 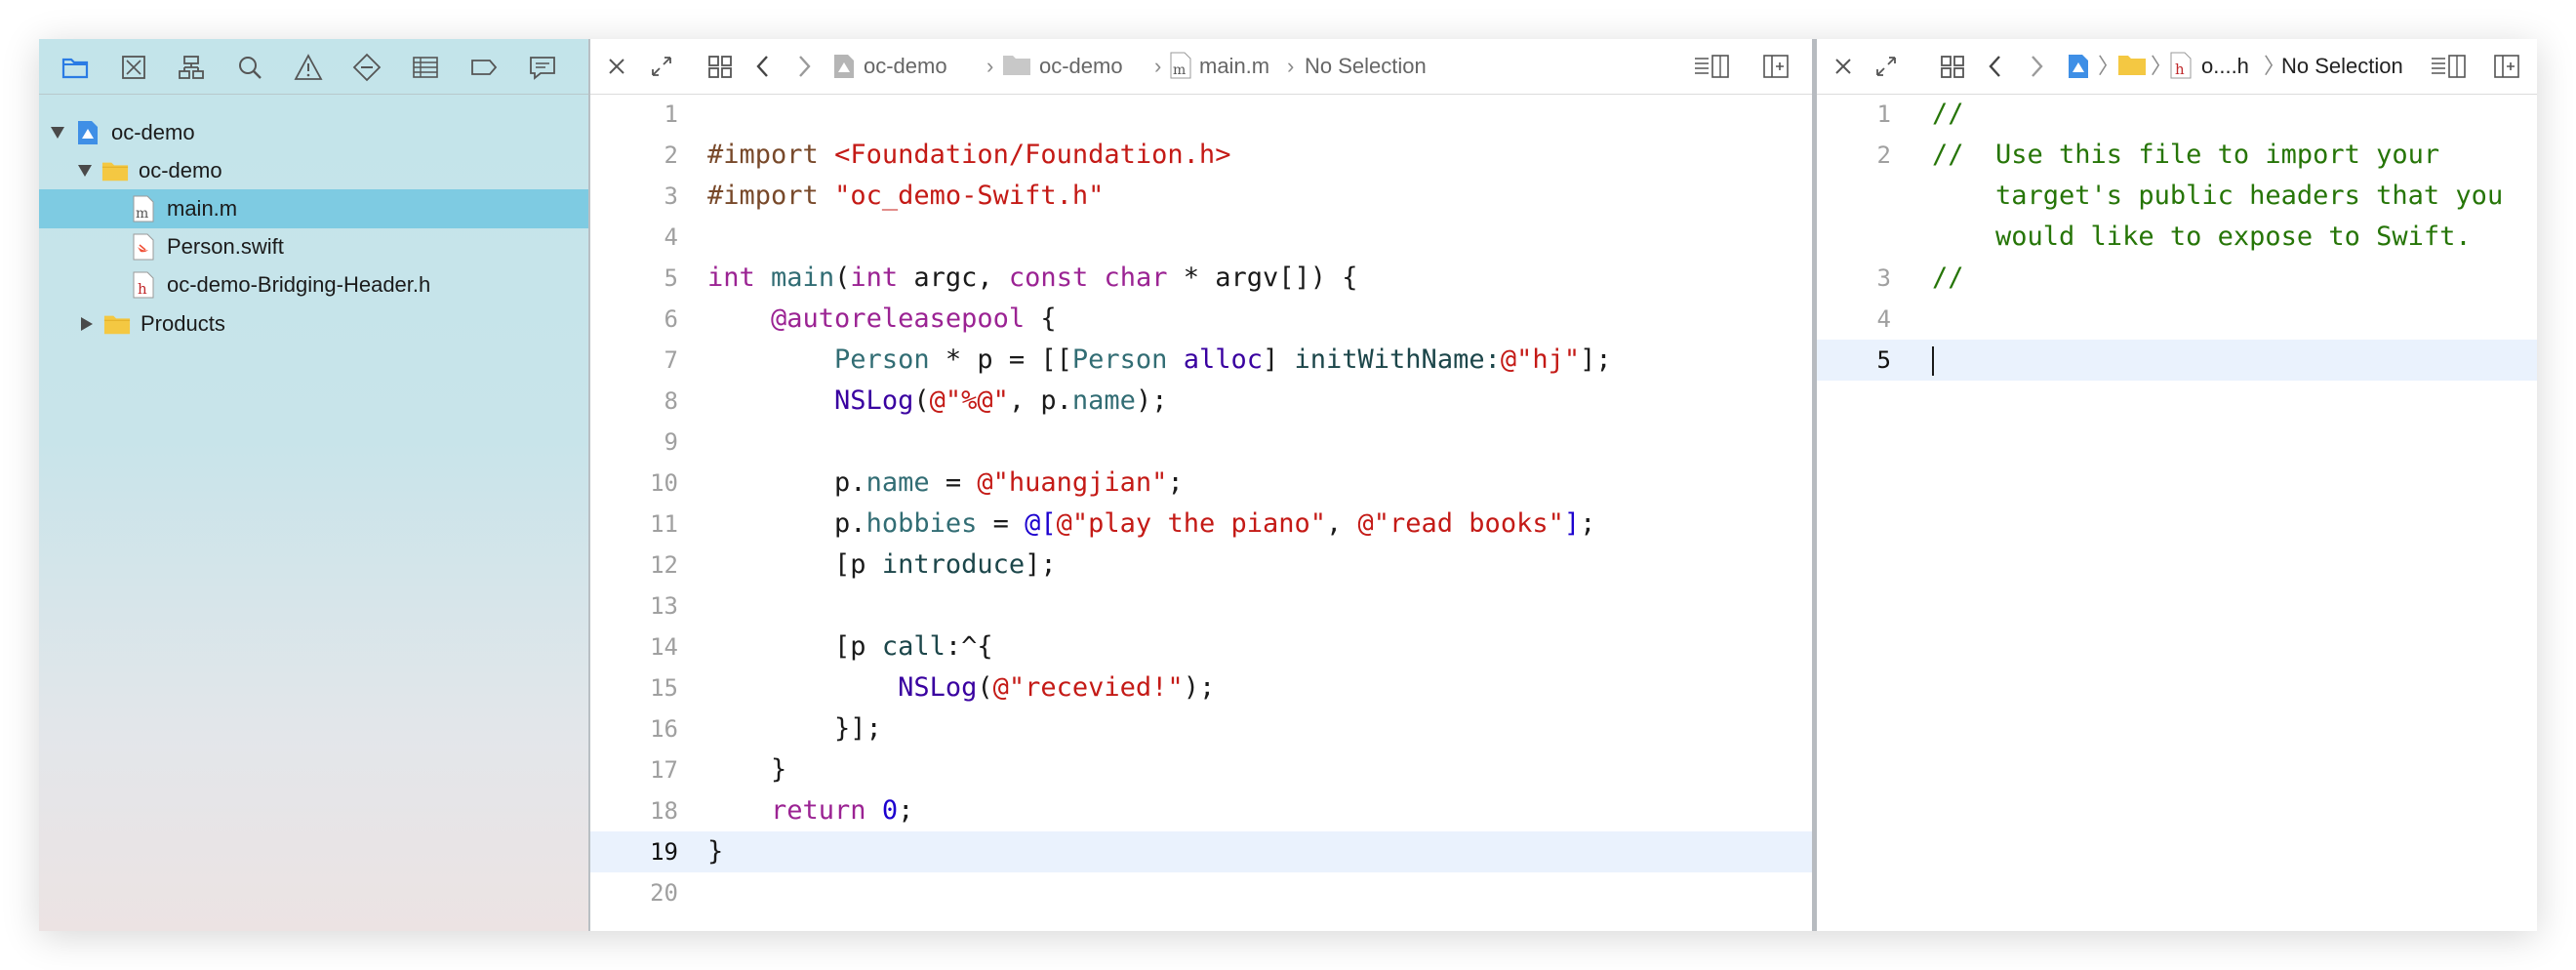 What do you see at coordinates (664, 770) in the screenshot?
I see `line-number: 17` at bounding box center [664, 770].